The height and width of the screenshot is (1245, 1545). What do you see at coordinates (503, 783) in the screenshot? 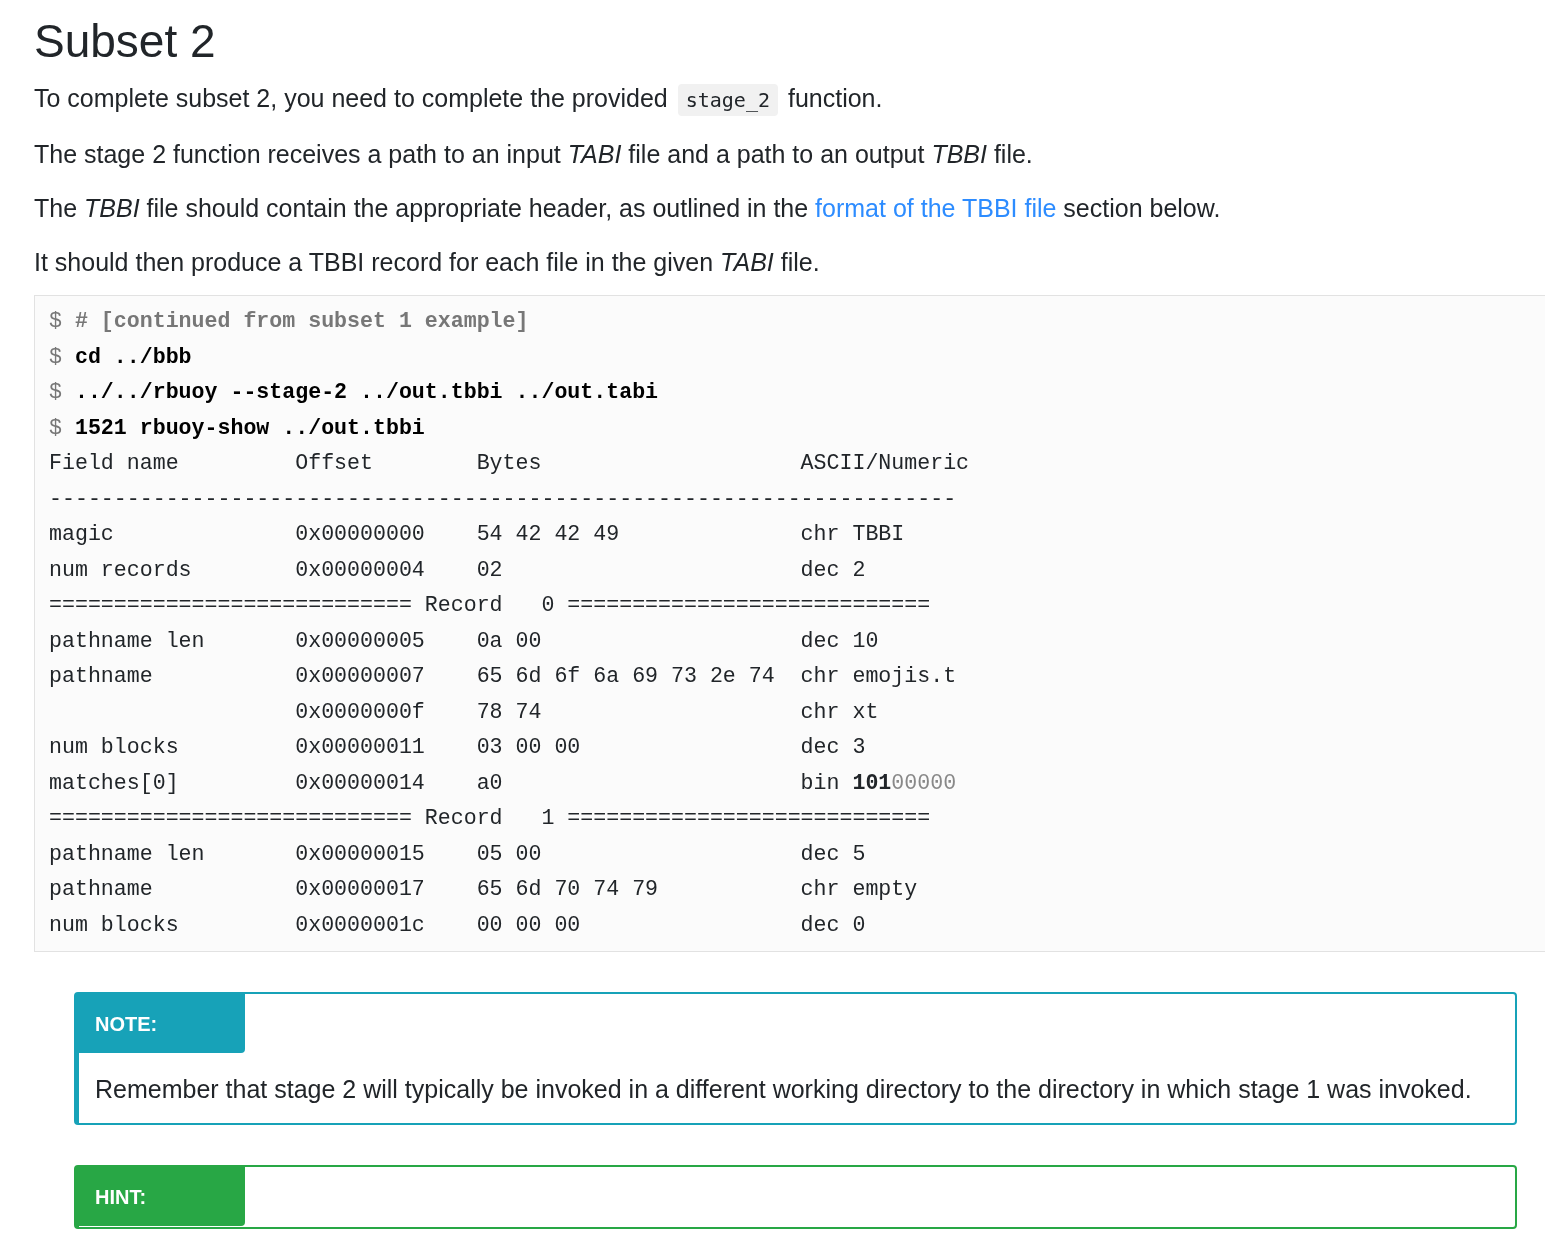
I see `output-line: matches[0] 0x00000014 a0 bin 10100000` at bounding box center [503, 783].